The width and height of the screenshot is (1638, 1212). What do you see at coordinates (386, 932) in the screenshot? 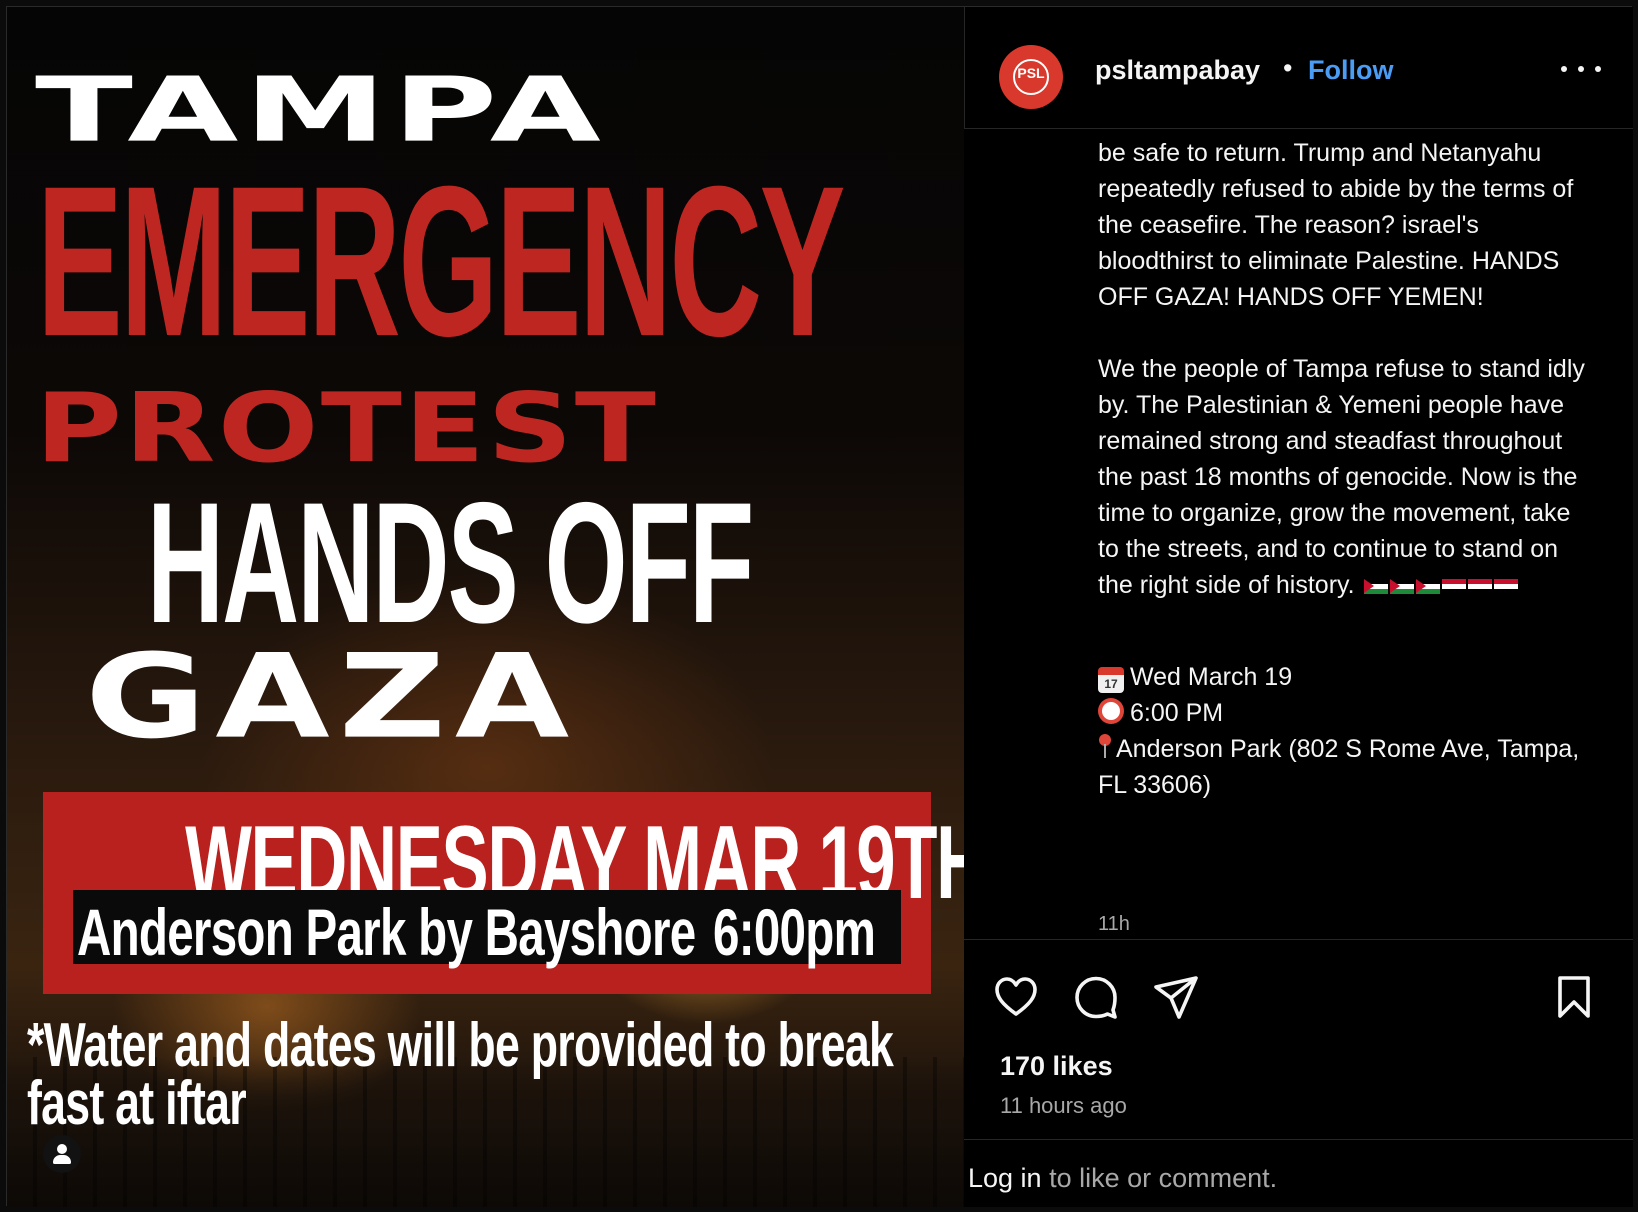
I see `poster-location: Anderson Park by Bayshore` at bounding box center [386, 932].